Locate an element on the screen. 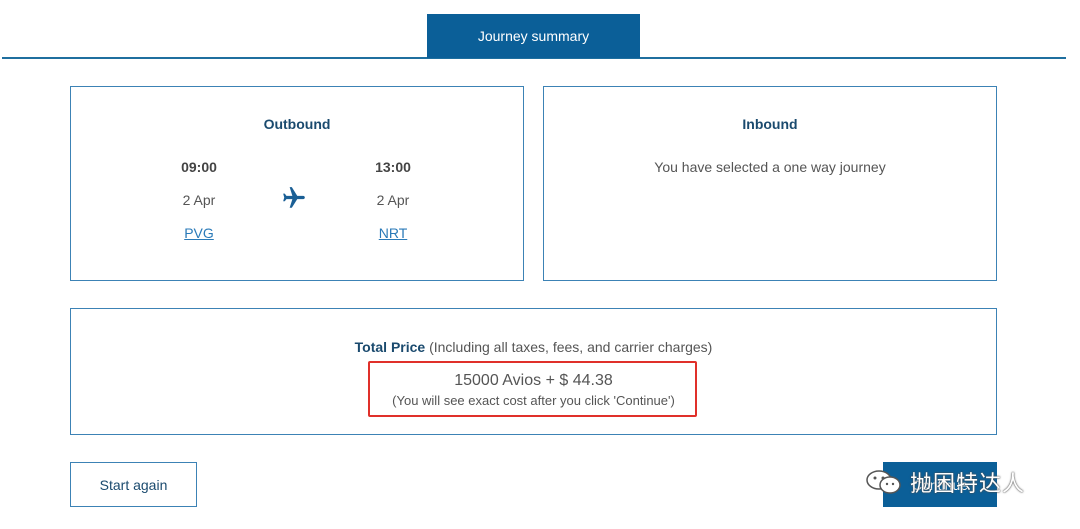 This screenshot has width=1080, height=529. watermark: 抛困特达人 is located at coordinates (944, 482).